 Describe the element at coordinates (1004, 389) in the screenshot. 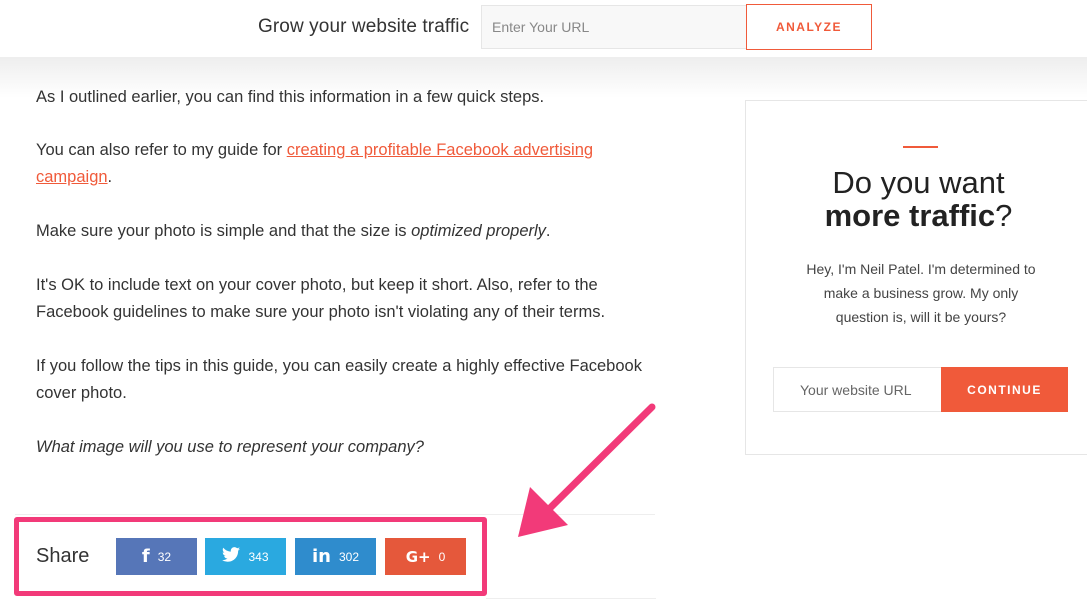

I see `continue-button: CONTINUE` at that location.